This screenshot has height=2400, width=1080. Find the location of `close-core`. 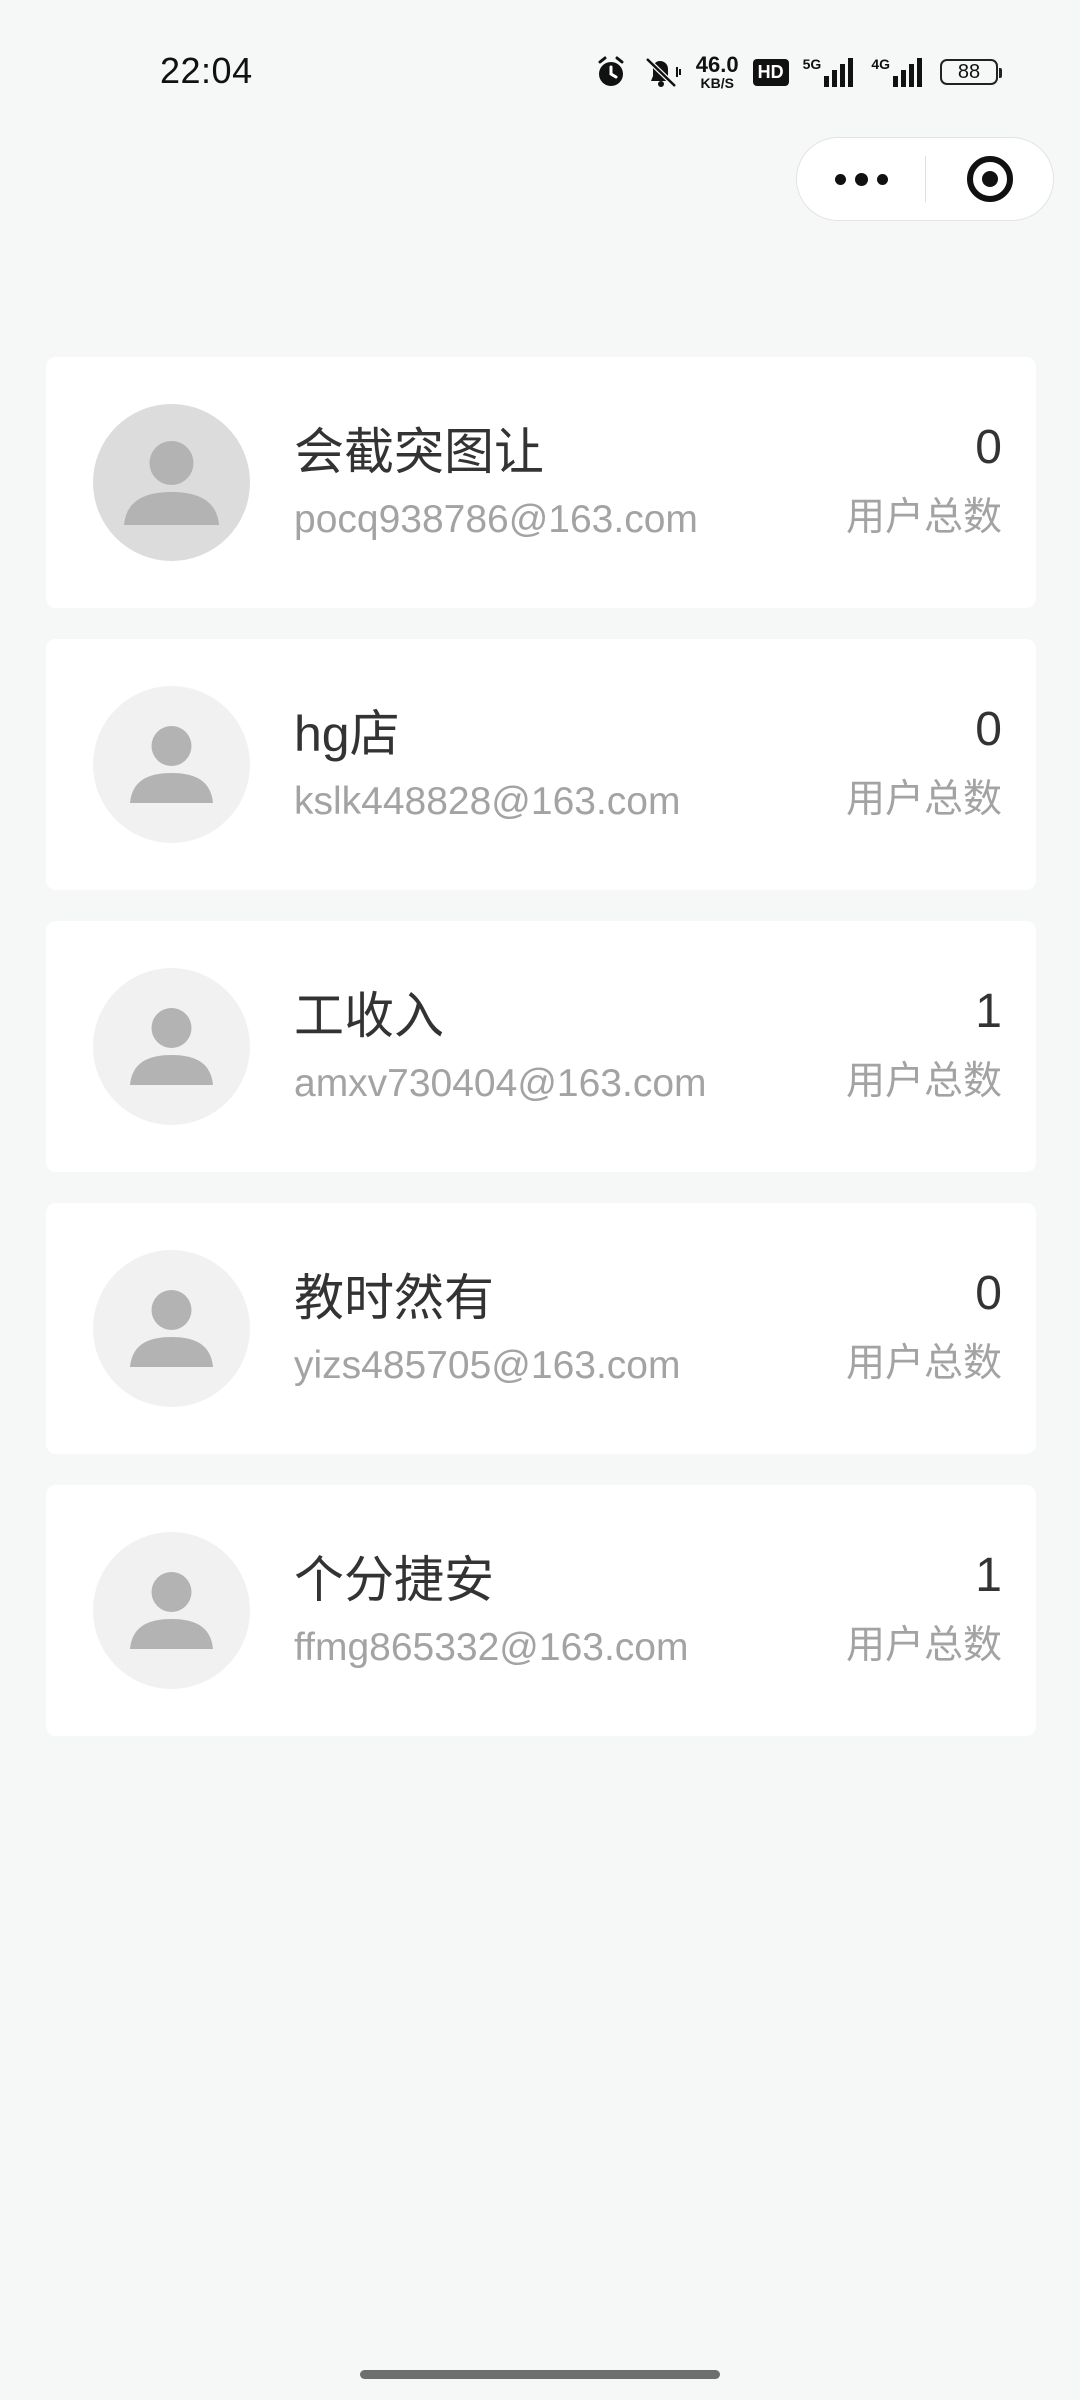

close-core is located at coordinates (989, 179).